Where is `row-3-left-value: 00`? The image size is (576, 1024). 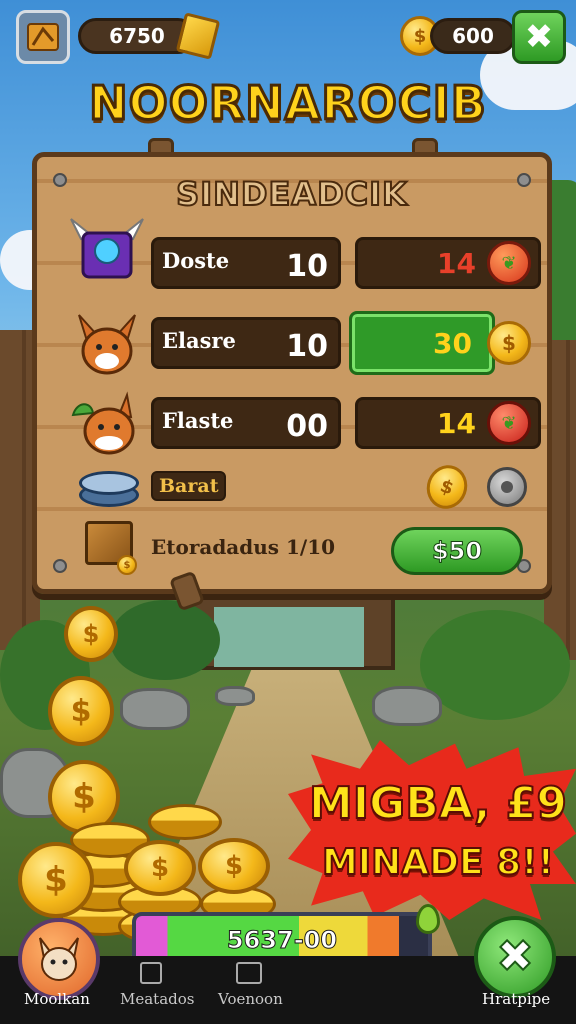 row-3-left-value: 00 is located at coordinates (307, 426).